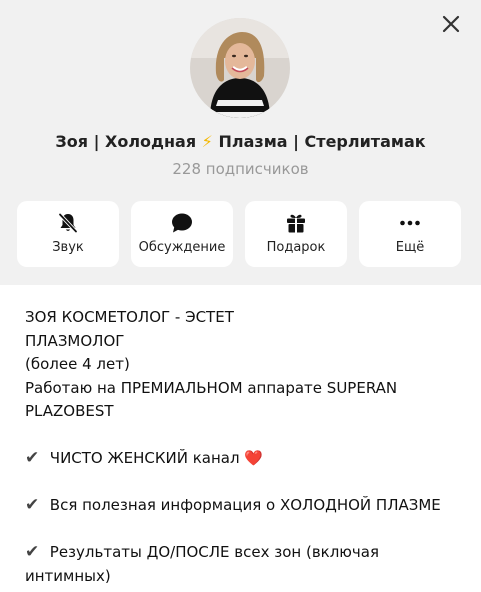  I want to click on description-line: Работаю на ПРЕМИАЛЬНОМ аппарате SUPERAN, so click(211, 387).